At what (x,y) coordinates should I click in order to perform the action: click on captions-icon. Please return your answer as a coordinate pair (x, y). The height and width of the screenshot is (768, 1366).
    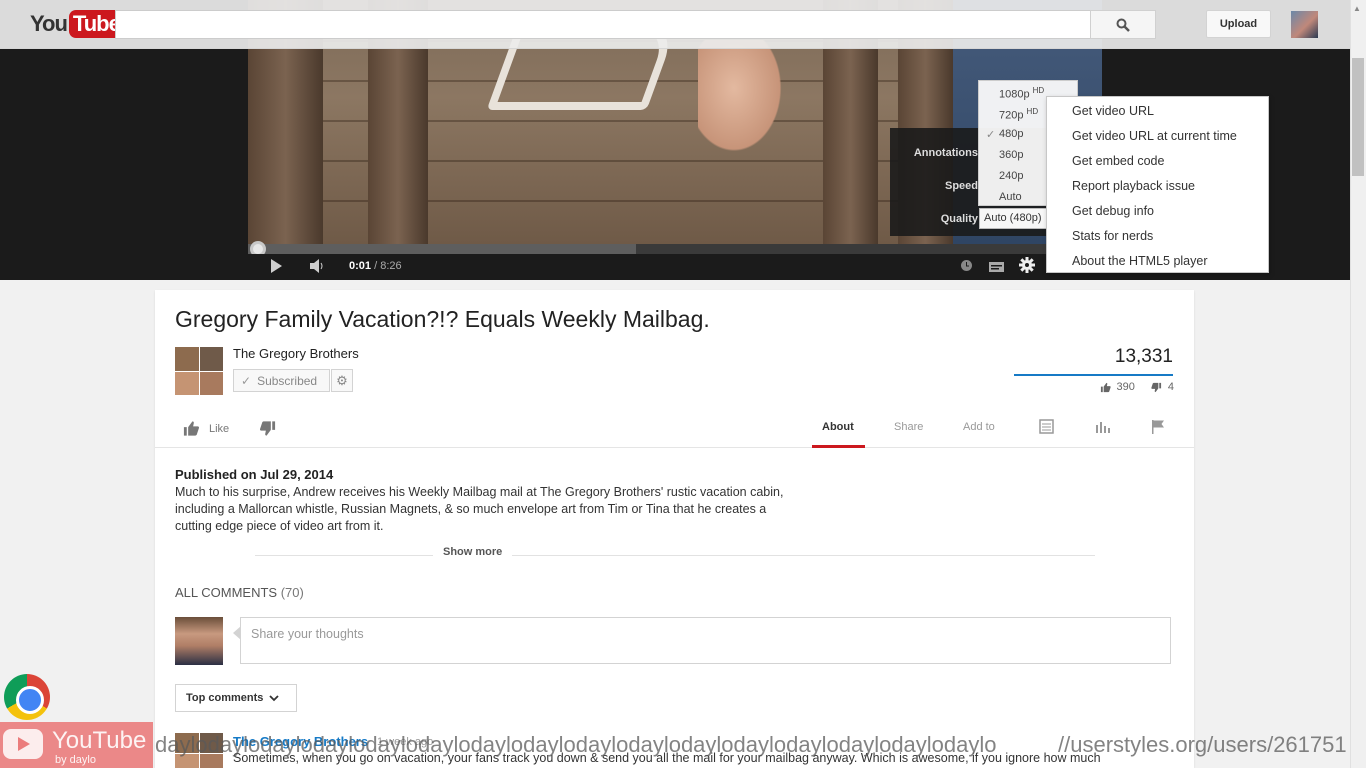
    Looking at the image, I should click on (996, 267).